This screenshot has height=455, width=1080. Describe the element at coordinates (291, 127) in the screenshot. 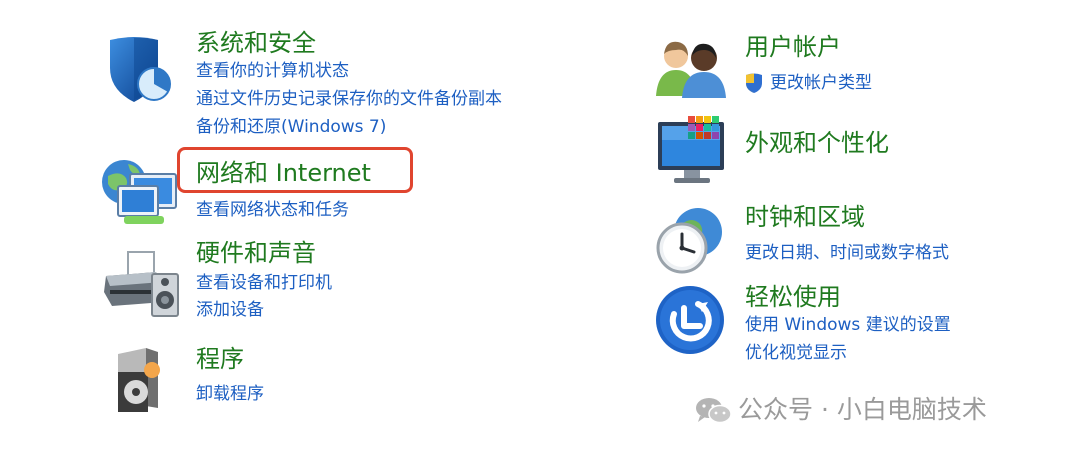

I see `backup-restore-link: 备份和还原(Windows 7)` at that location.